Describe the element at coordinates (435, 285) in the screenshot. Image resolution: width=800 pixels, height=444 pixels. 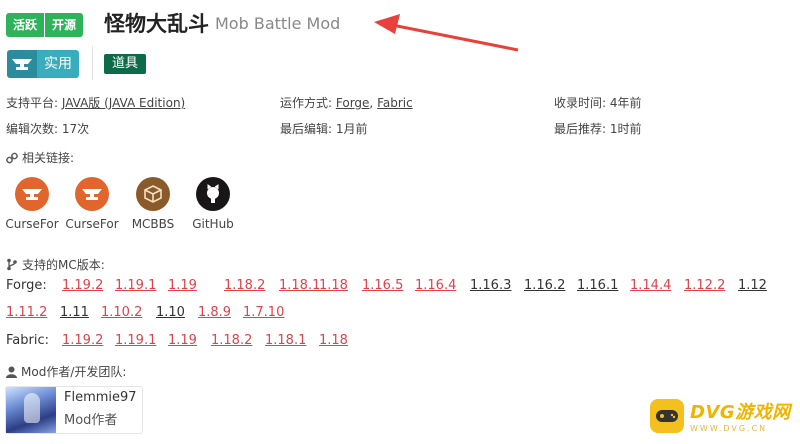
I see `version-link: 1.16.4` at that location.